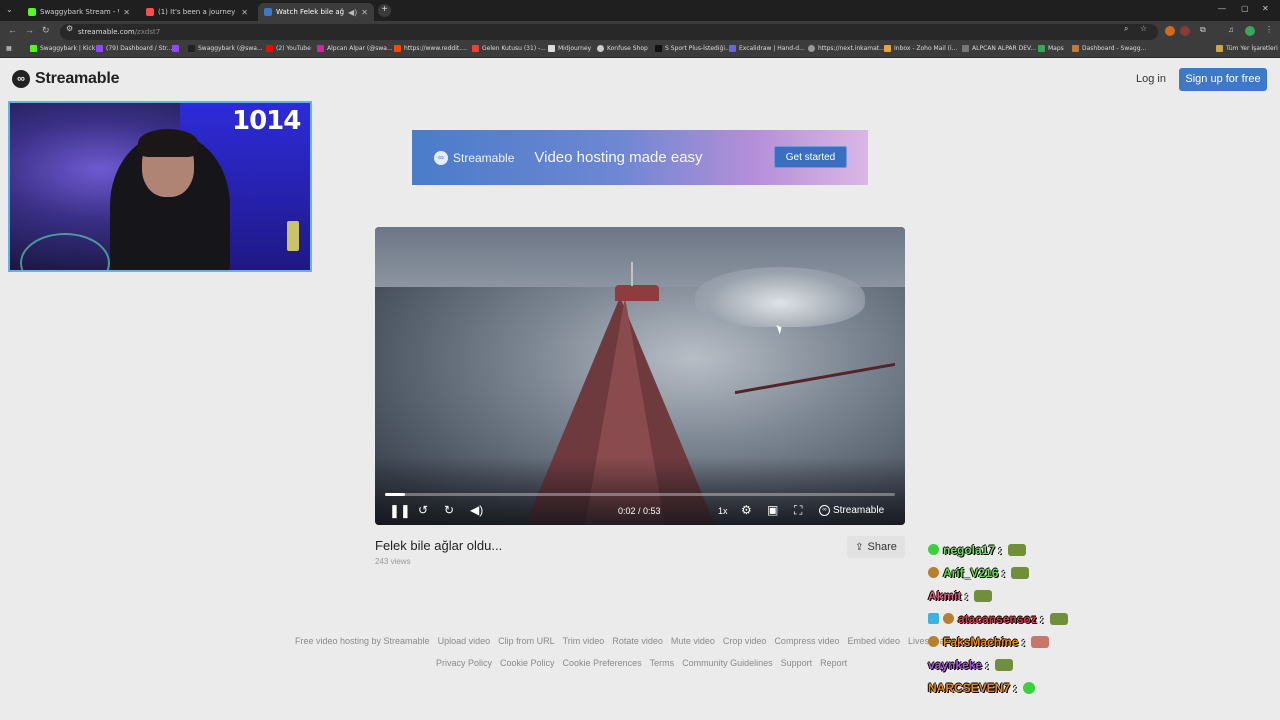 The width and height of the screenshot is (1280, 720). What do you see at coordinates (12, 30) in the screenshot?
I see `back-icon: ←` at bounding box center [12, 30].